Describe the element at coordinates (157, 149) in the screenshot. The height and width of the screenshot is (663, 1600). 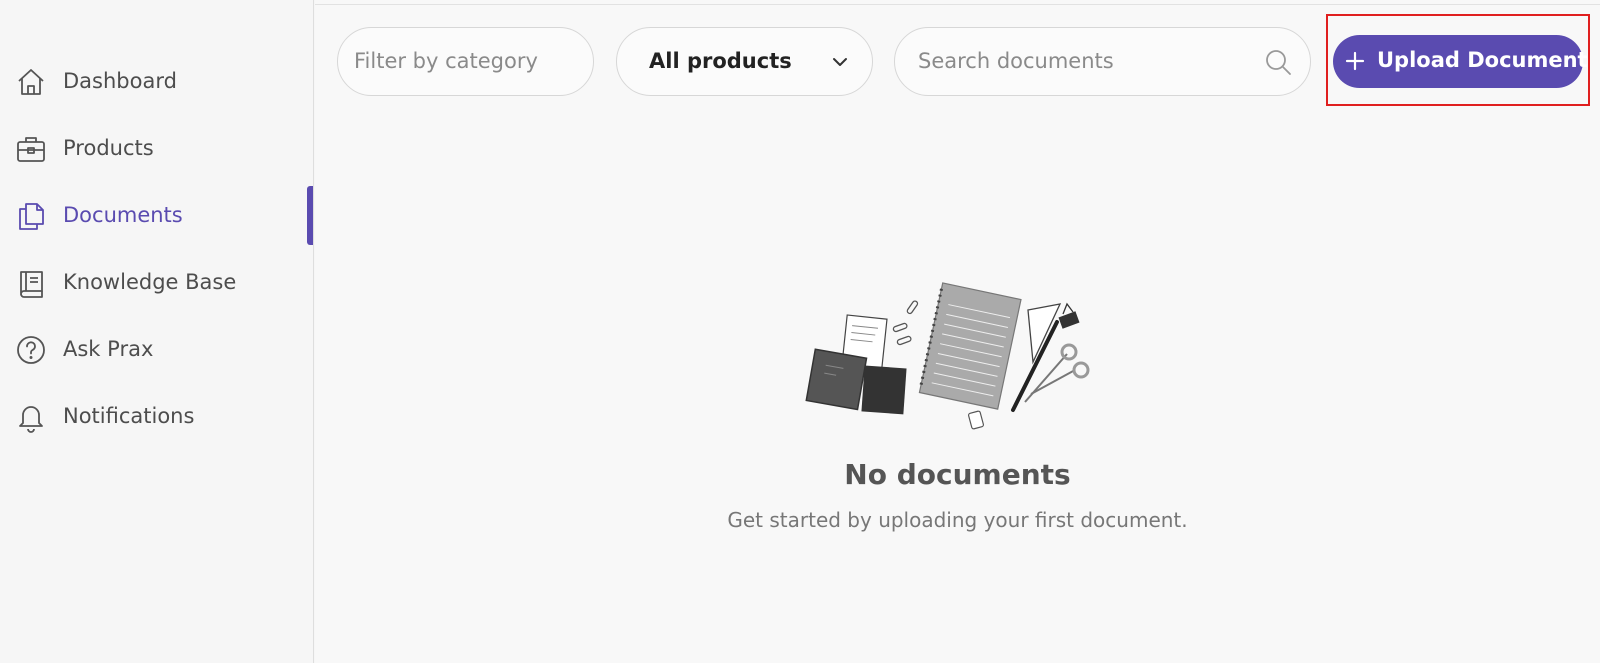
I see `sidebar-item-products: Products` at that location.